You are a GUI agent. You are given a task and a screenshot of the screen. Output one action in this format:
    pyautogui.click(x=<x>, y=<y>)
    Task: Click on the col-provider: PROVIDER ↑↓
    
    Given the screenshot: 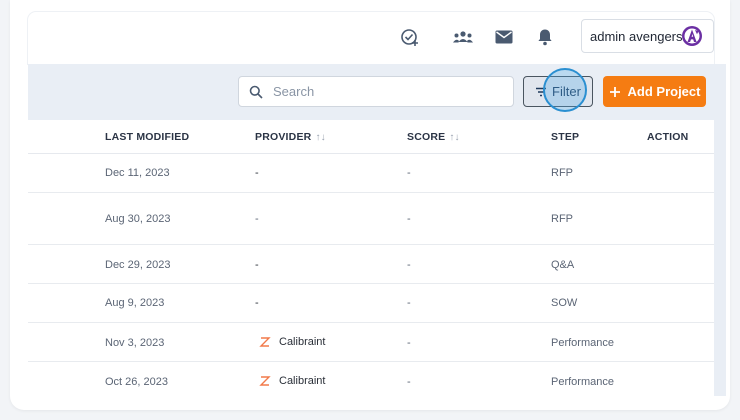 What is the action you would take?
    pyautogui.click(x=290, y=137)
    